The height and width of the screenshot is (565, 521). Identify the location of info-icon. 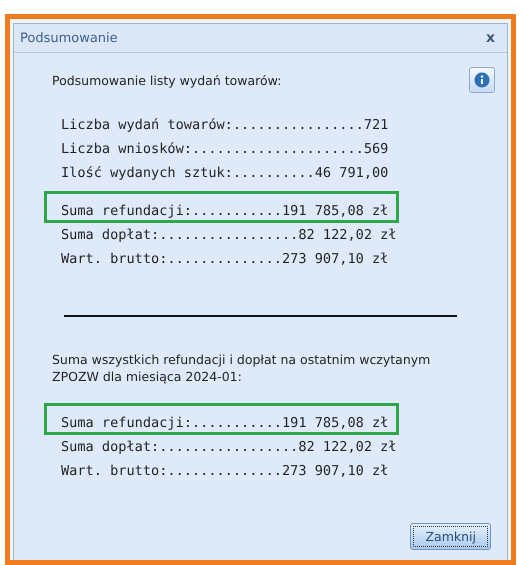
(482, 80).